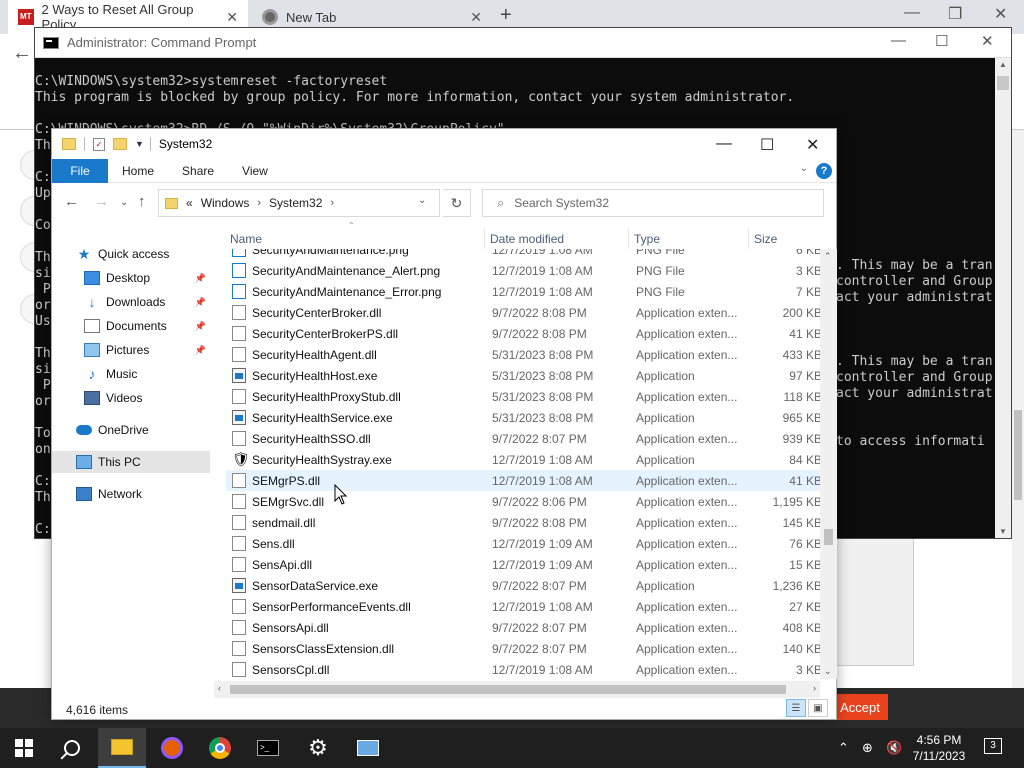  I want to click on help-icon: ?, so click(824, 171).